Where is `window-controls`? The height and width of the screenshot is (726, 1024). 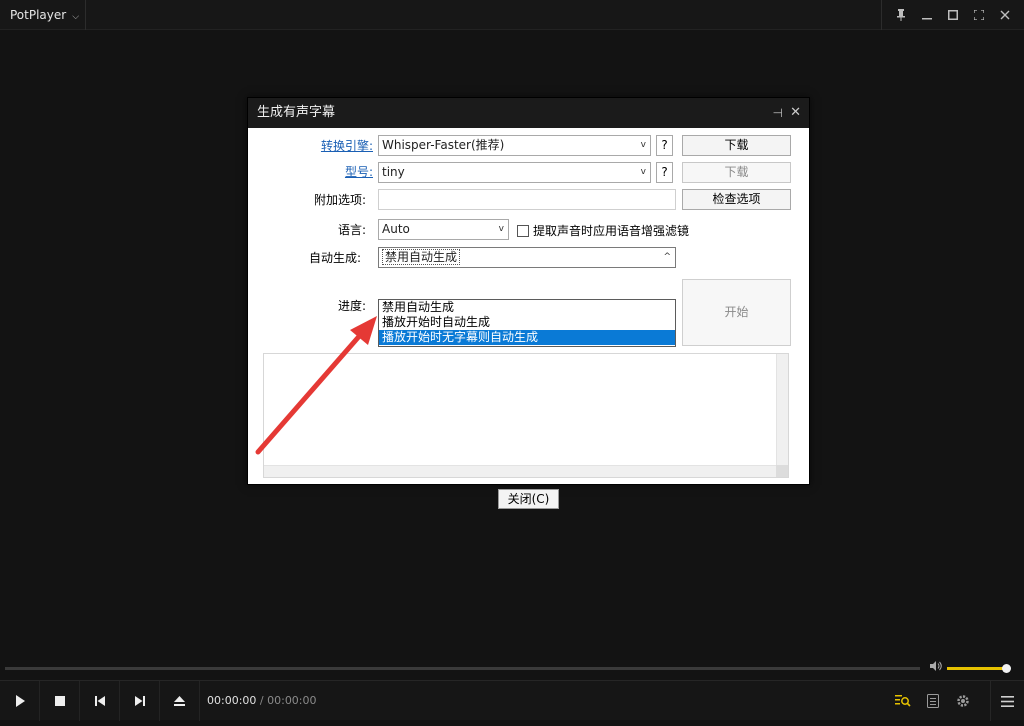 window-controls is located at coordinates (952, 15).